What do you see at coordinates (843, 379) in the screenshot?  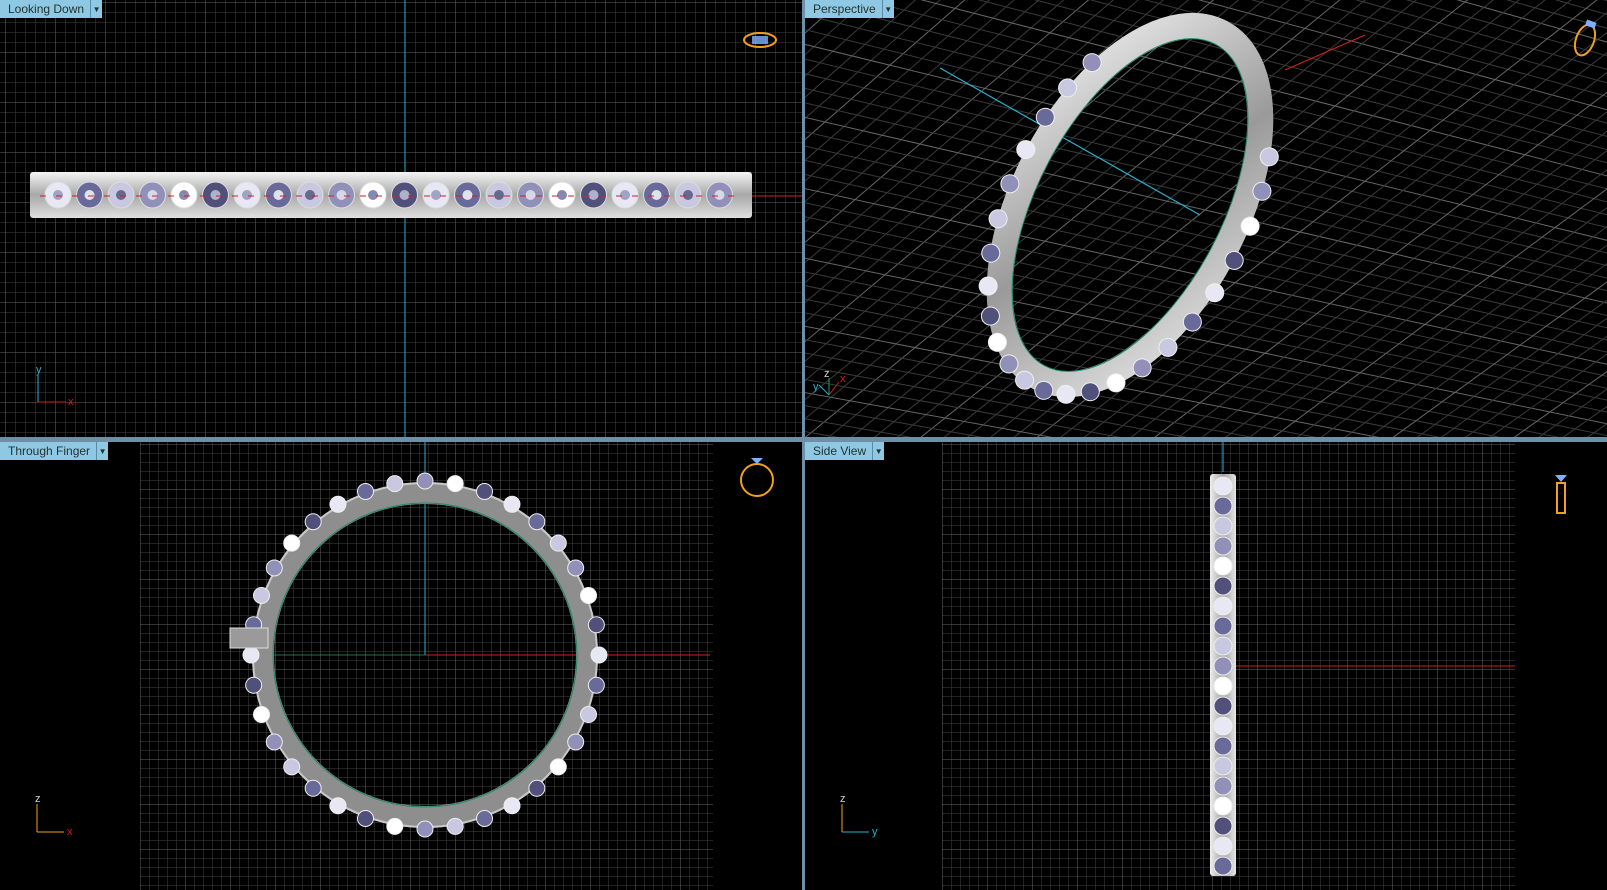 I see `axis-label-x: x` at bounding box center [843, 379].